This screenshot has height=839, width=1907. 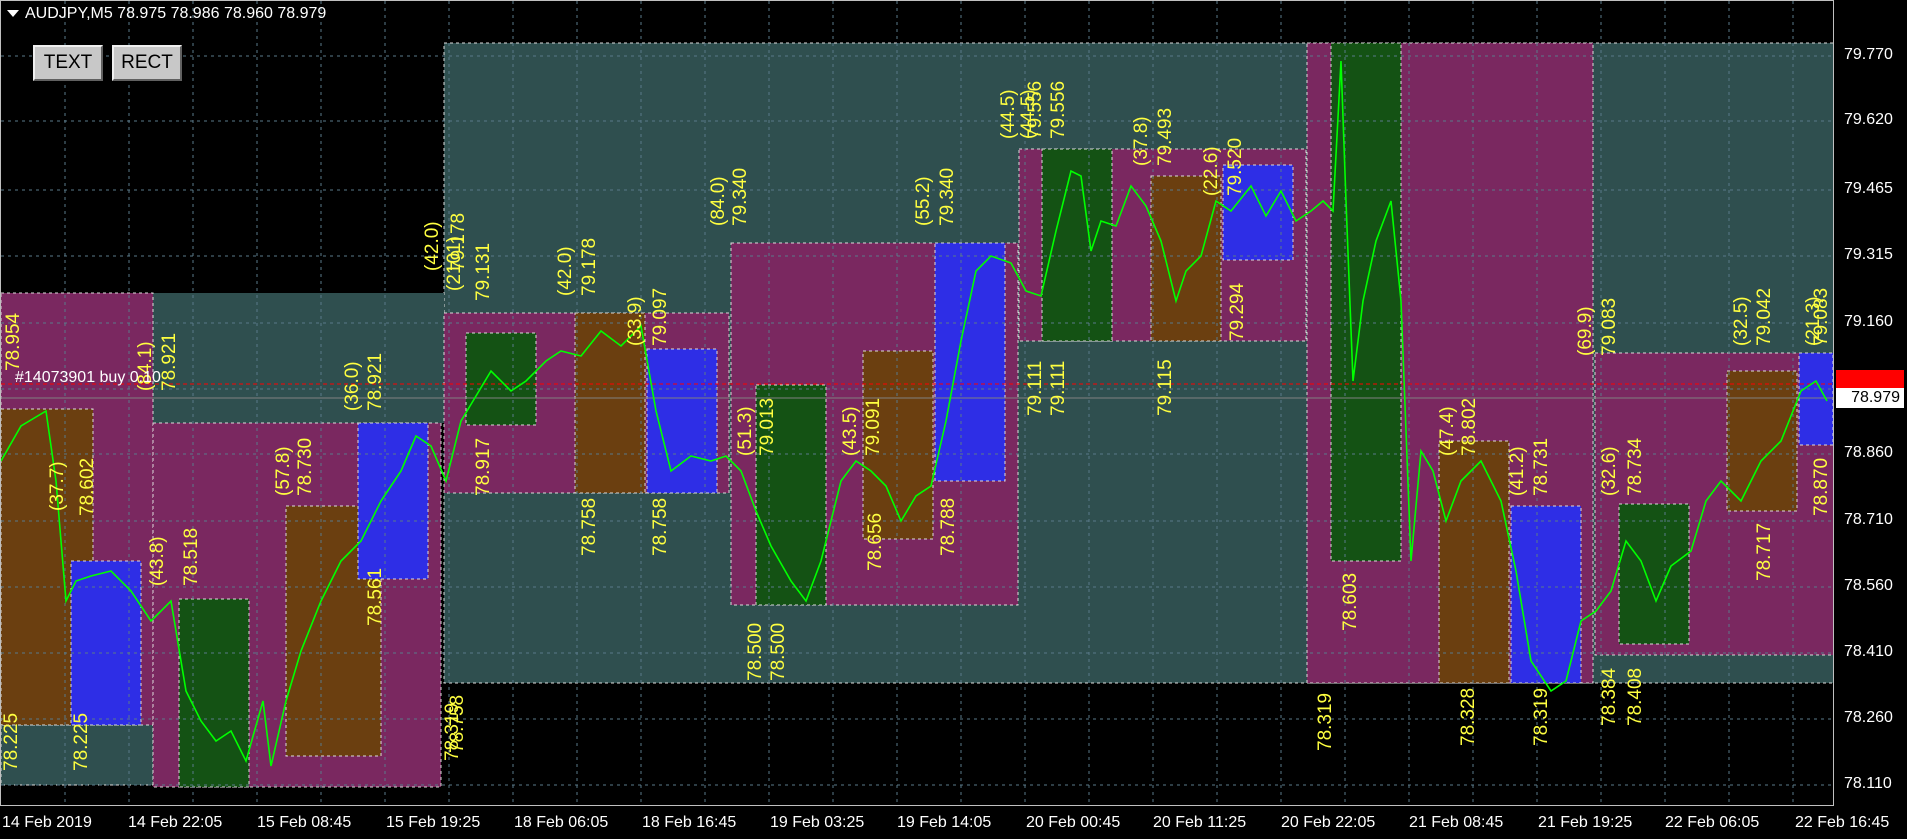 What do you see at coordinates (1469, 427) in the screenshot?
I see `annotation-label: 78.802` at bounding box center [1469, 427].